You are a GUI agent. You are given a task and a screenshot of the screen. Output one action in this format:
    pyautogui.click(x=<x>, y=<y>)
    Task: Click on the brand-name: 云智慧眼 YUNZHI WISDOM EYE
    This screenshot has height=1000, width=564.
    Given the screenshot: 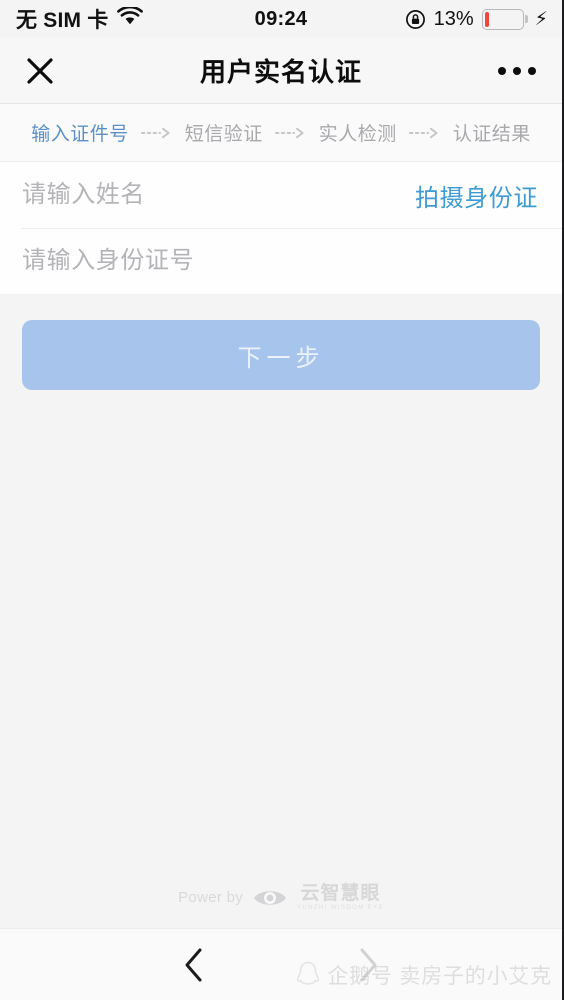 What is the action you would take?
    pyautogui.click(x=340, y=897)
    